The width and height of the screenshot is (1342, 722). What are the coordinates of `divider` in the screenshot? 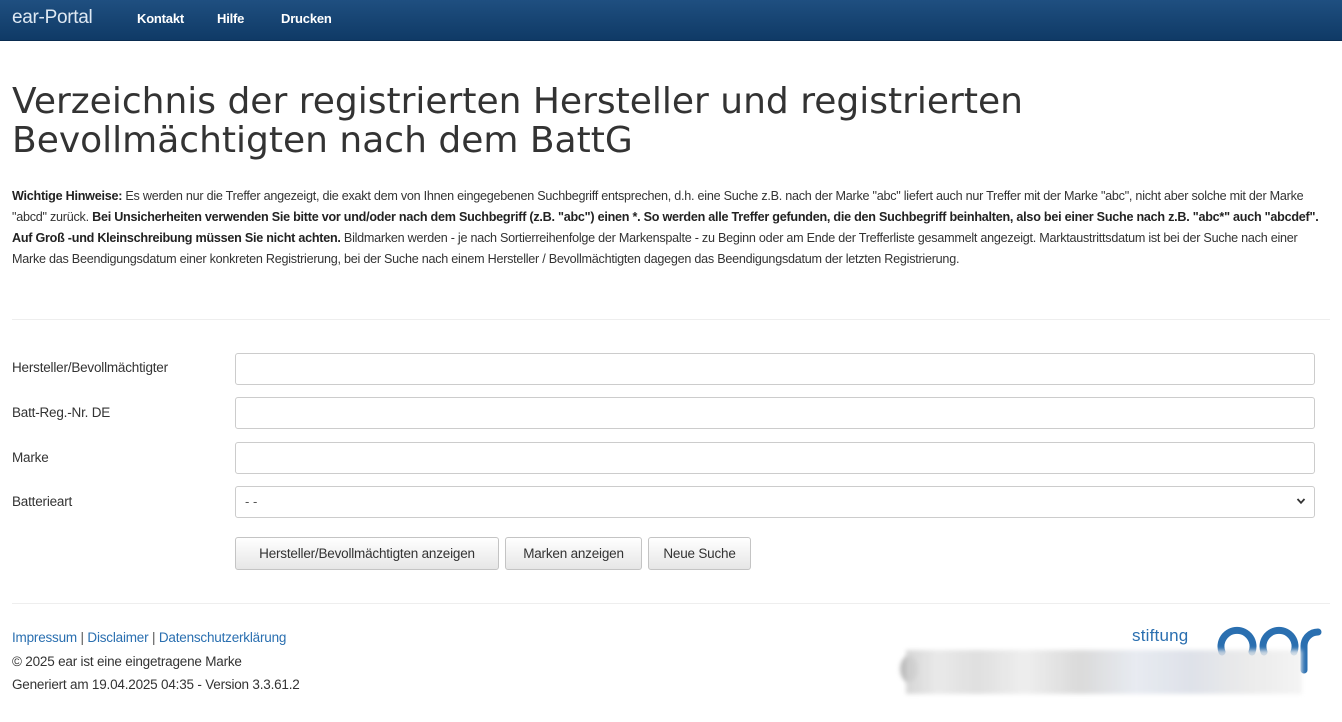 It's located at (671, 319).